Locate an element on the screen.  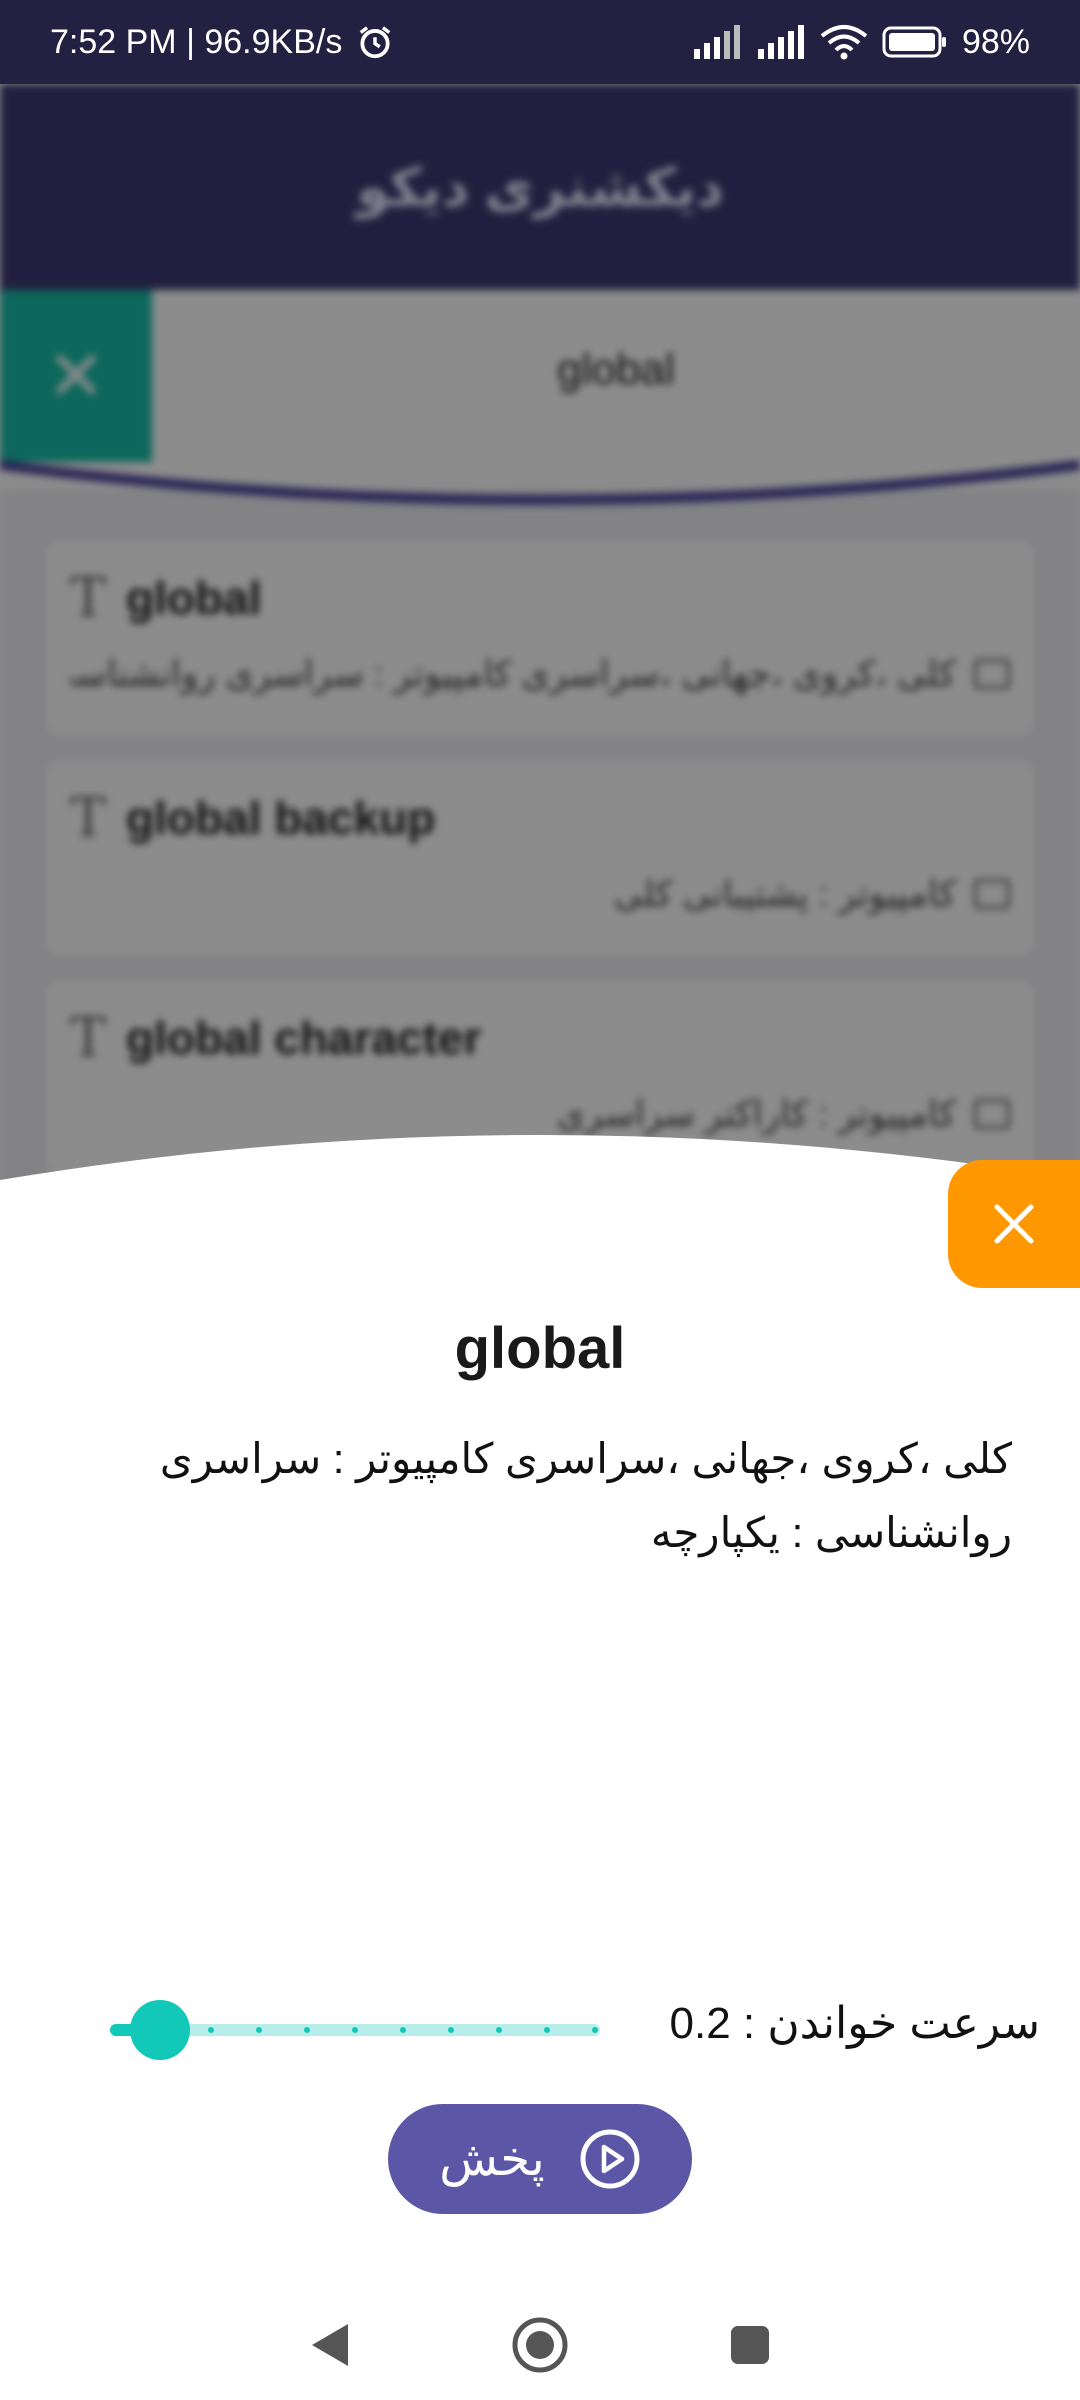
speed-slider is located at coordinates (360, 2030).